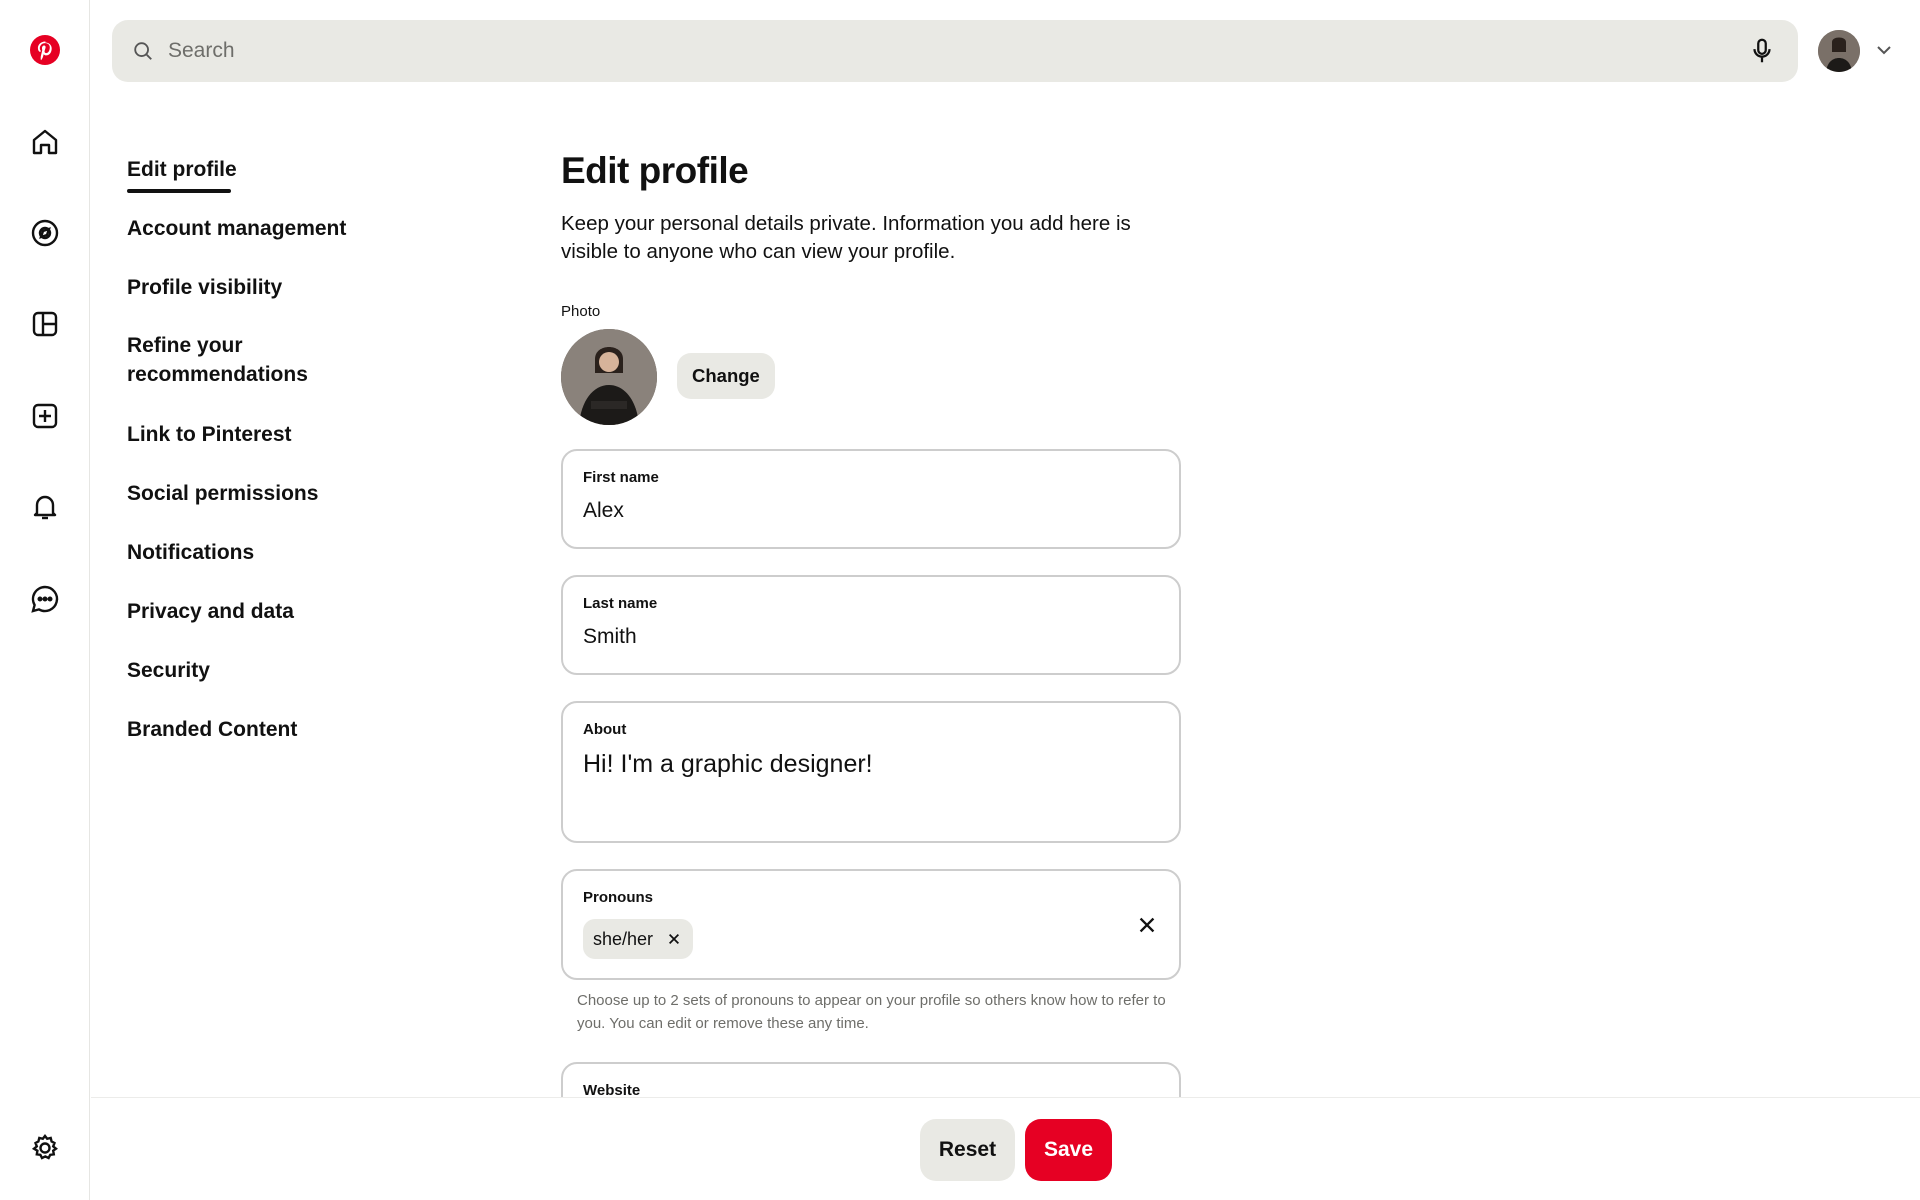 Image resolution: width=1920 pixels, height=1200 pixels. Describe the element at coordinates (1147, 925) in the screenshot. I see `clear-pronouns-icon` at that location.